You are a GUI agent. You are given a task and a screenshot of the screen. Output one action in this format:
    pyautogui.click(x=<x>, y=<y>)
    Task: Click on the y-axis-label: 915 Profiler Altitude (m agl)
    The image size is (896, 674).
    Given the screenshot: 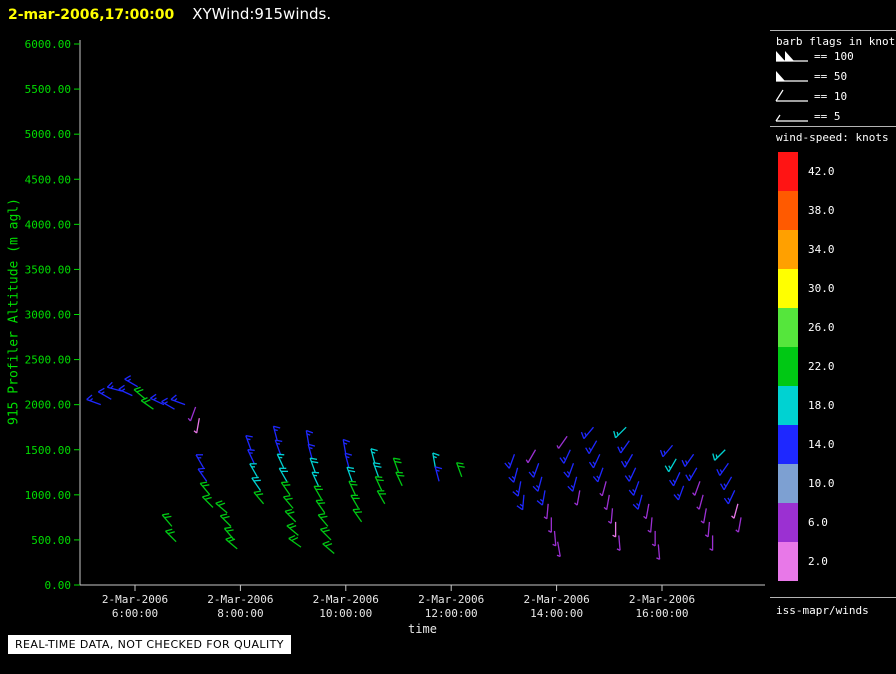 What is the action you would take?
    pyautogui.click(x=14, y=311)
    